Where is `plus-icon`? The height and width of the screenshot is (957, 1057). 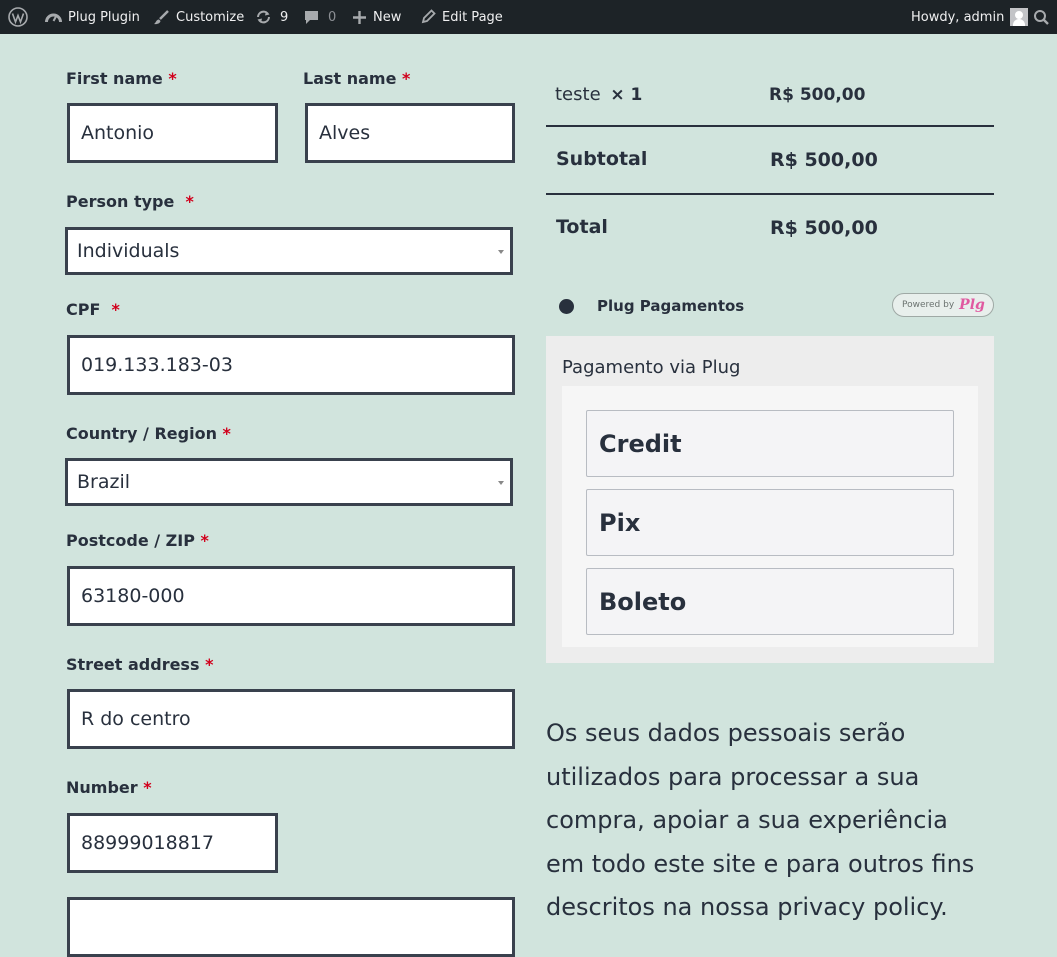 plus-icon is located at coordinates (359, 17).